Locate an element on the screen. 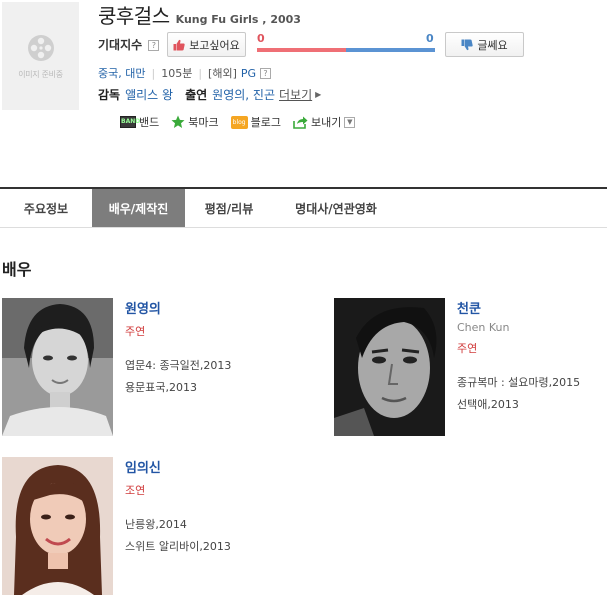 This screenshot has width=607, height=596. actor-filmography: 종규복마 : 설요마령,2015 선택애,2013 is located at coordinates (518, 394).